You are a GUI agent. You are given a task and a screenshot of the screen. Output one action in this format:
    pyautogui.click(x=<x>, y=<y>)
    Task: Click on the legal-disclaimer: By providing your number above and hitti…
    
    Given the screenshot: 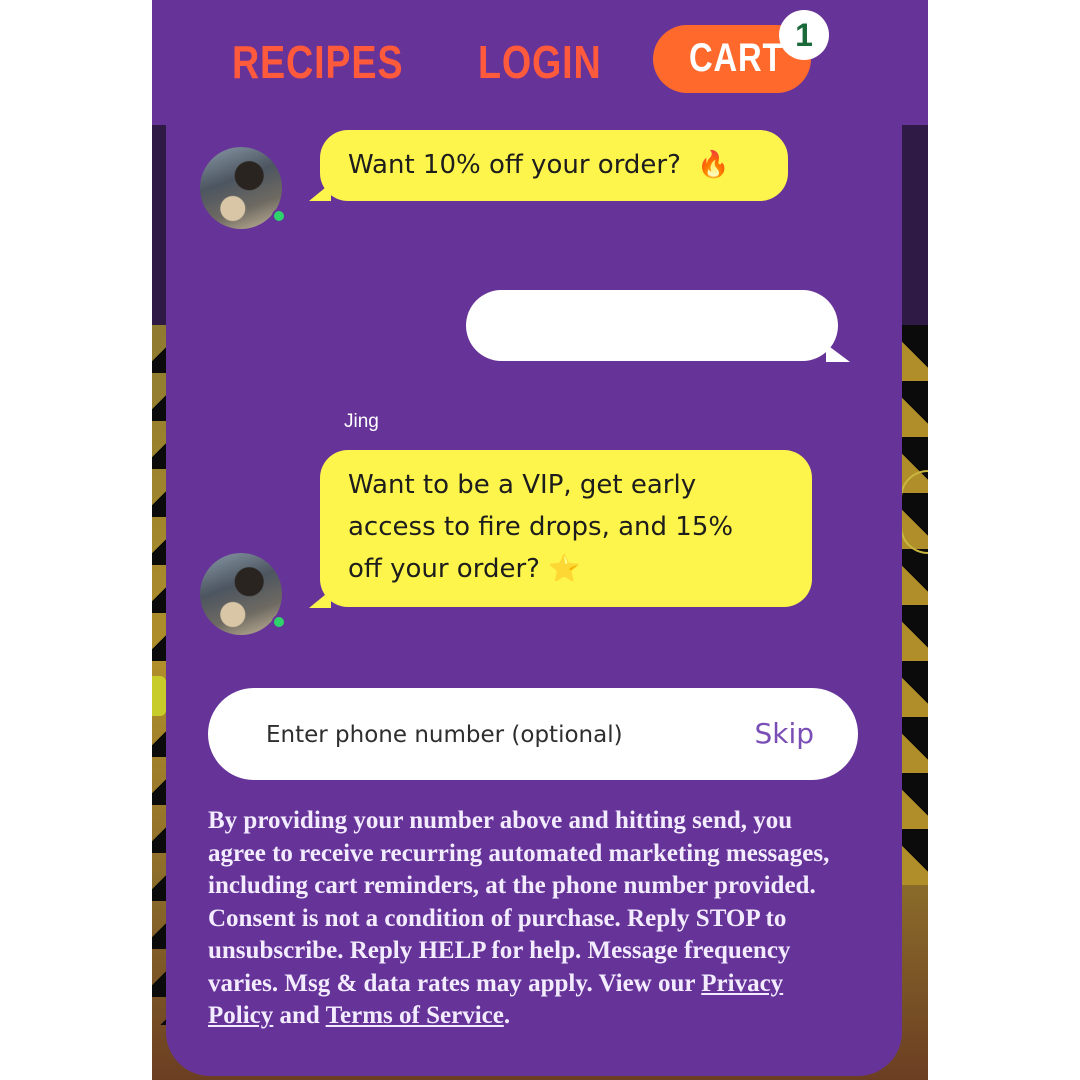 What is the action you would take?
    pyautogui.click(x=528, y=919)
    